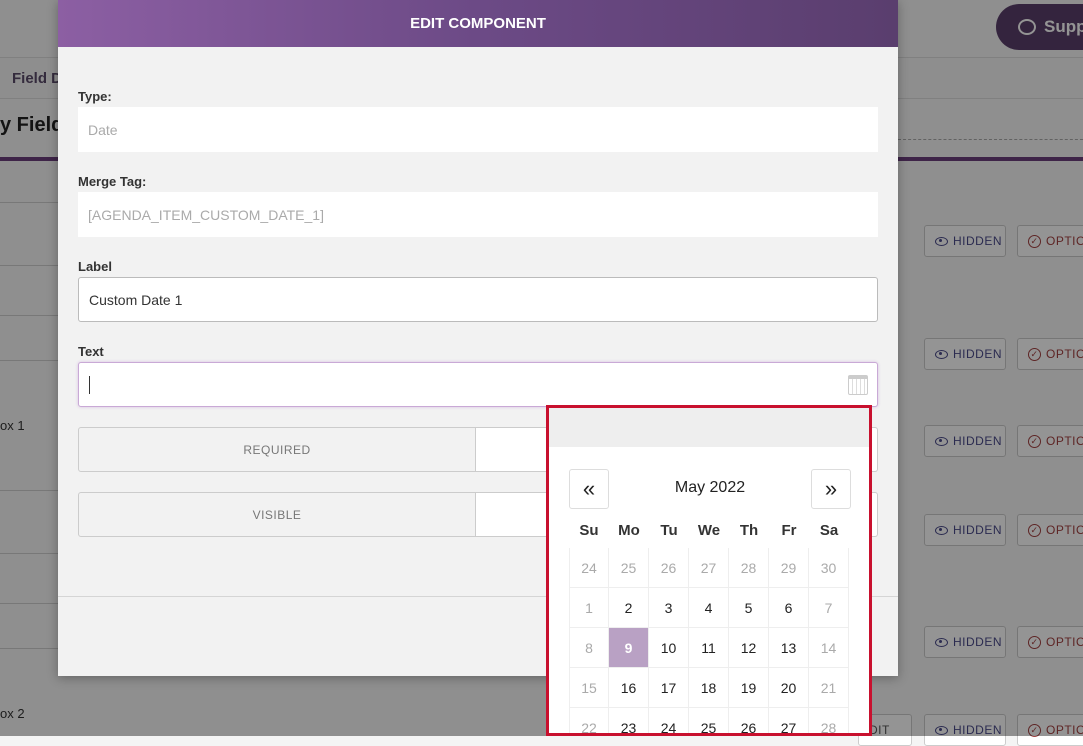  What do you see at coordinates (789, 568) in the screenshot?
I see `calendar-day: 29` at bounding box center [789, 568].